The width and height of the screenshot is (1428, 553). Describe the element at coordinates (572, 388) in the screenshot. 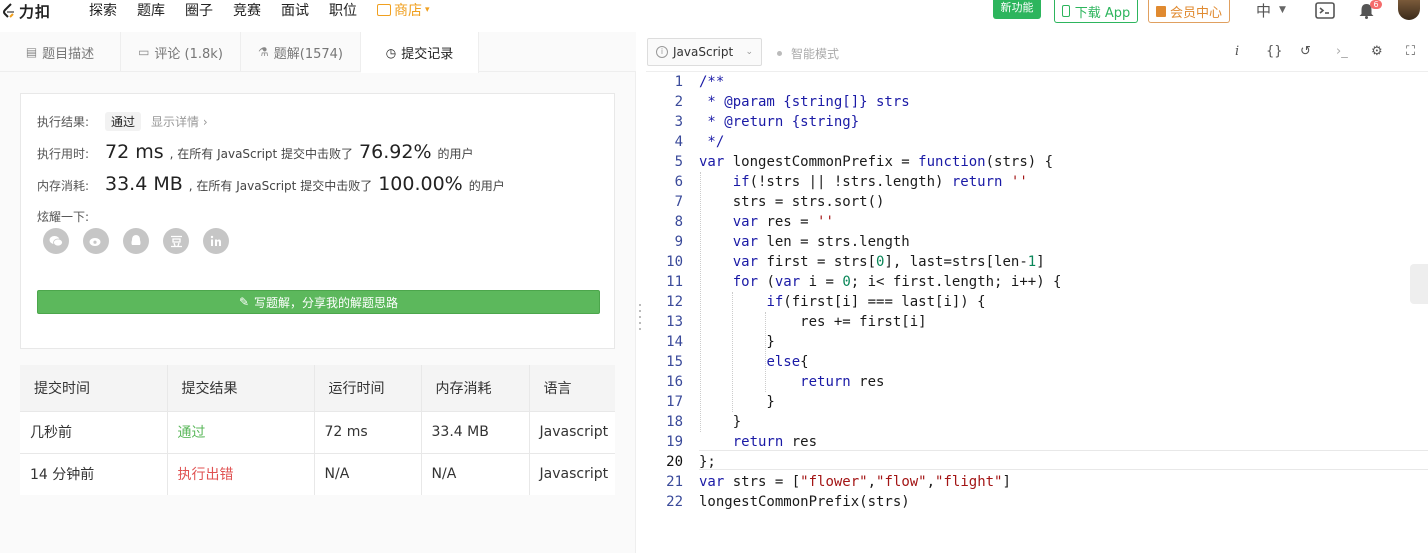

I see `col-language: 语言` at that location.